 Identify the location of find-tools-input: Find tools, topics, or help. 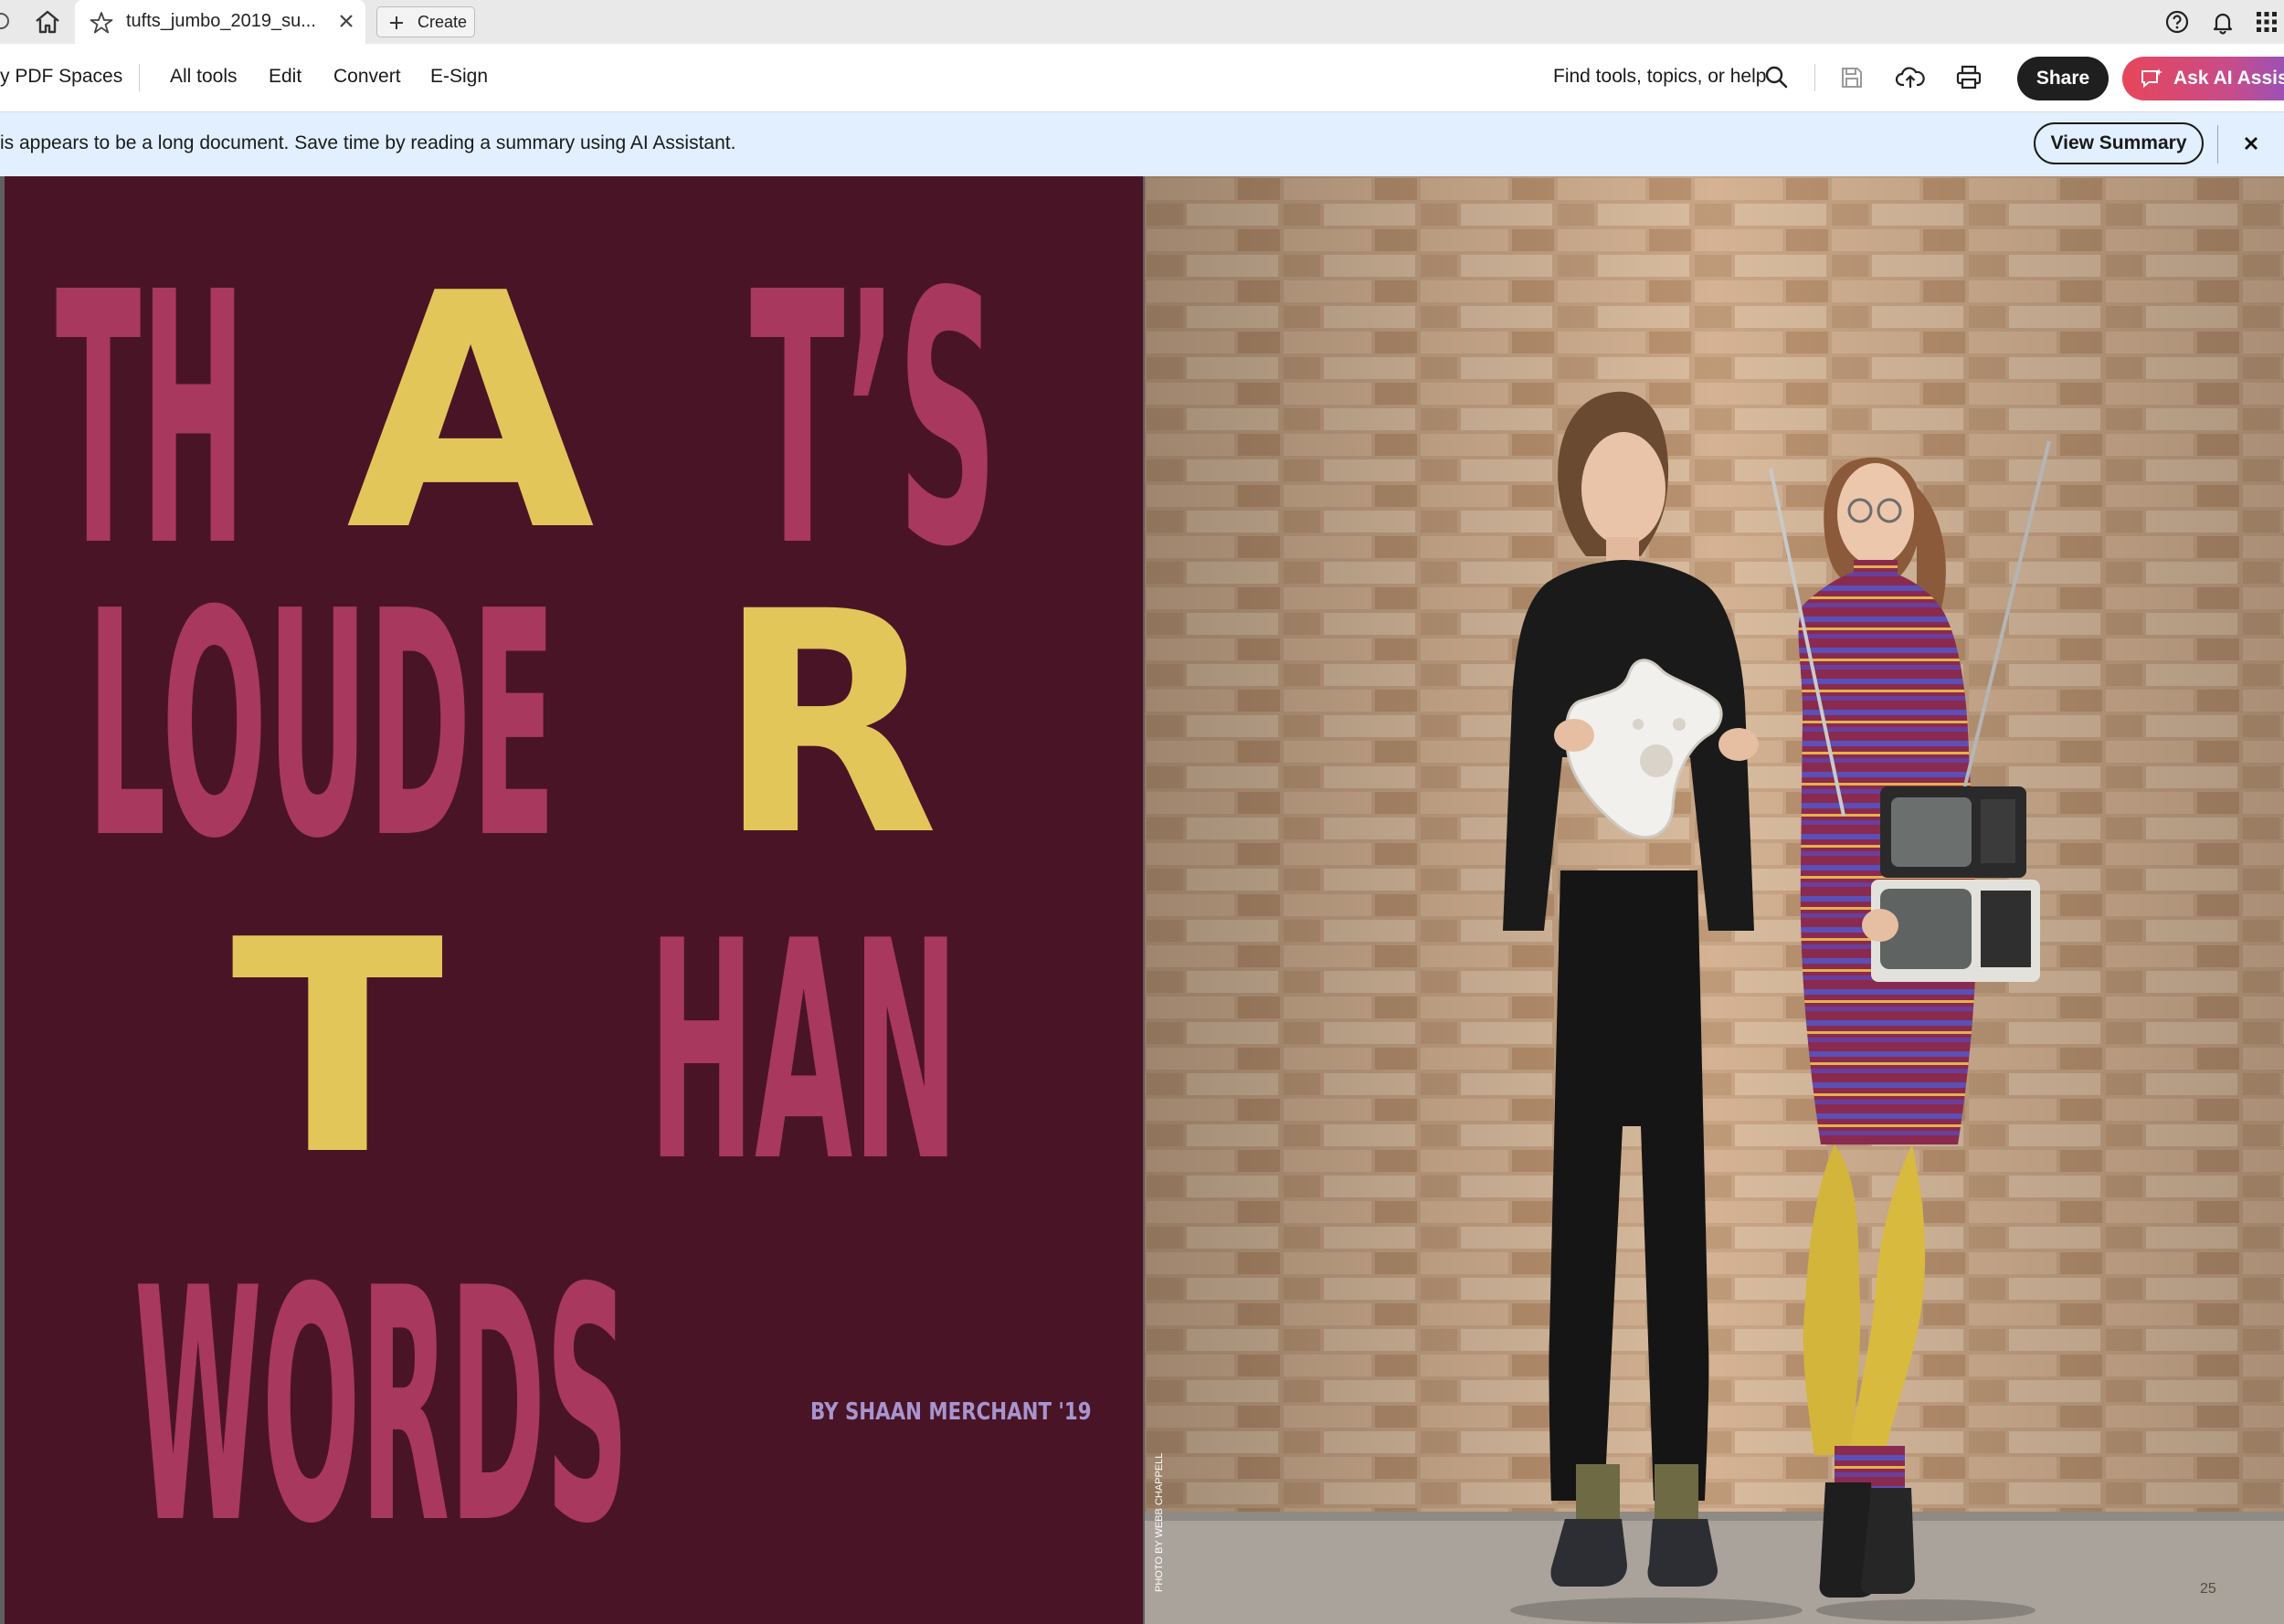
(1659, 77).